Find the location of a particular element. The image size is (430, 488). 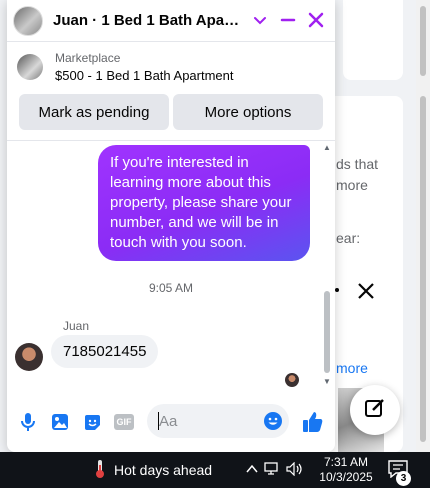

background-see-more-link: more is located at coordinates (352, 368).